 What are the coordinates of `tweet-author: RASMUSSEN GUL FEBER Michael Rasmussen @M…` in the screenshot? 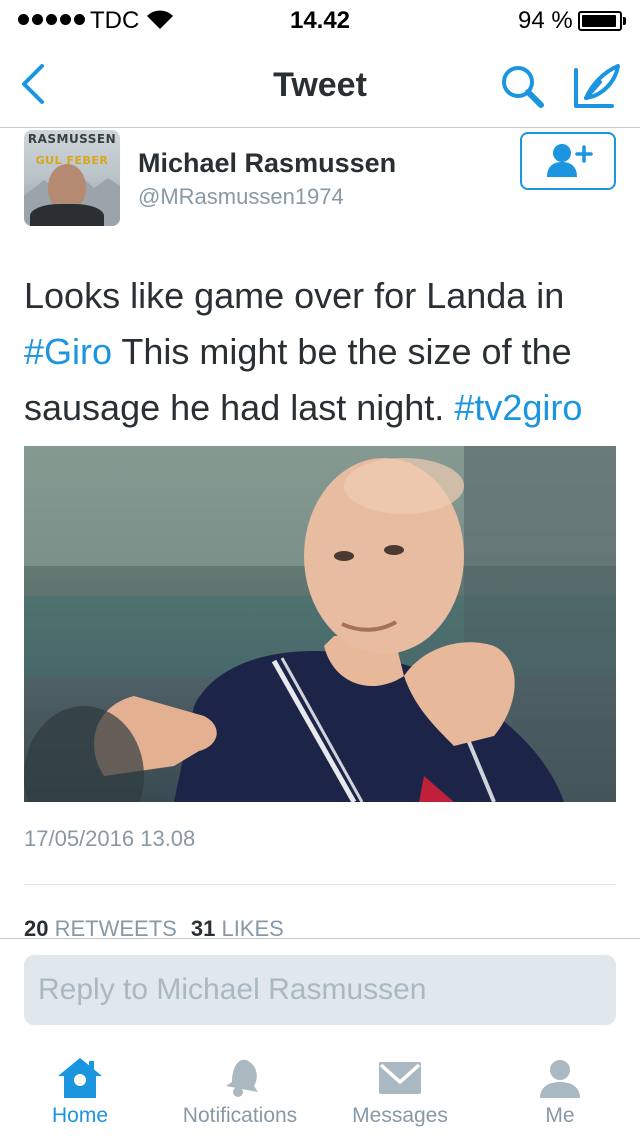 It's located at (320, 178).